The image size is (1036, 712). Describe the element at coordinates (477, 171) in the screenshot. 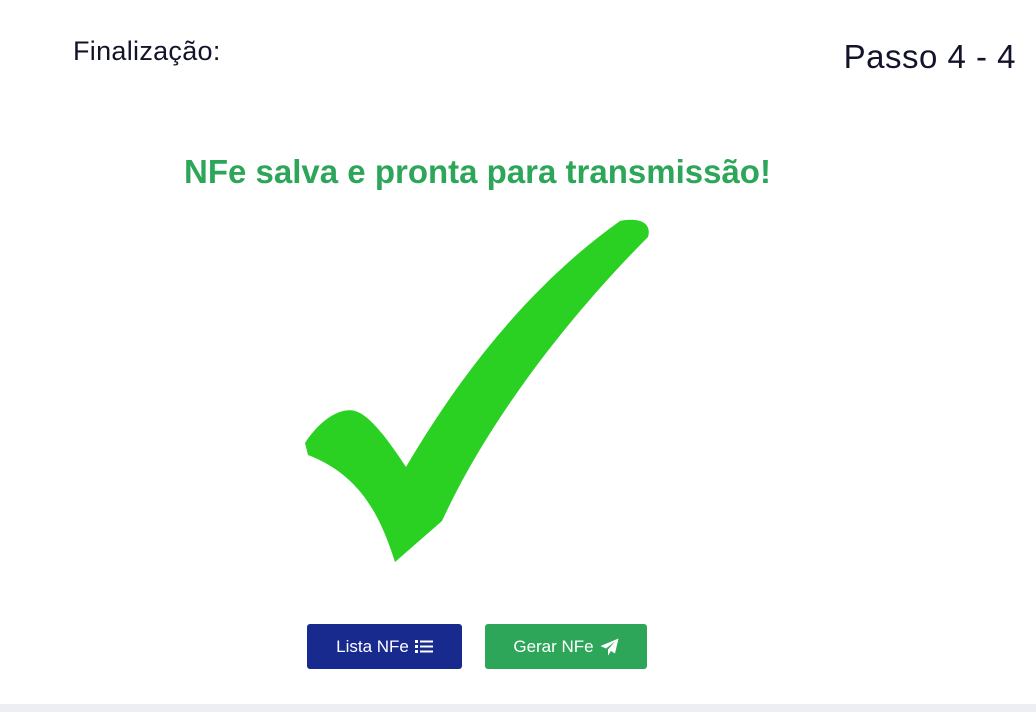

I see `success-message: NFe salva e pronta para transmissão!` at that location.